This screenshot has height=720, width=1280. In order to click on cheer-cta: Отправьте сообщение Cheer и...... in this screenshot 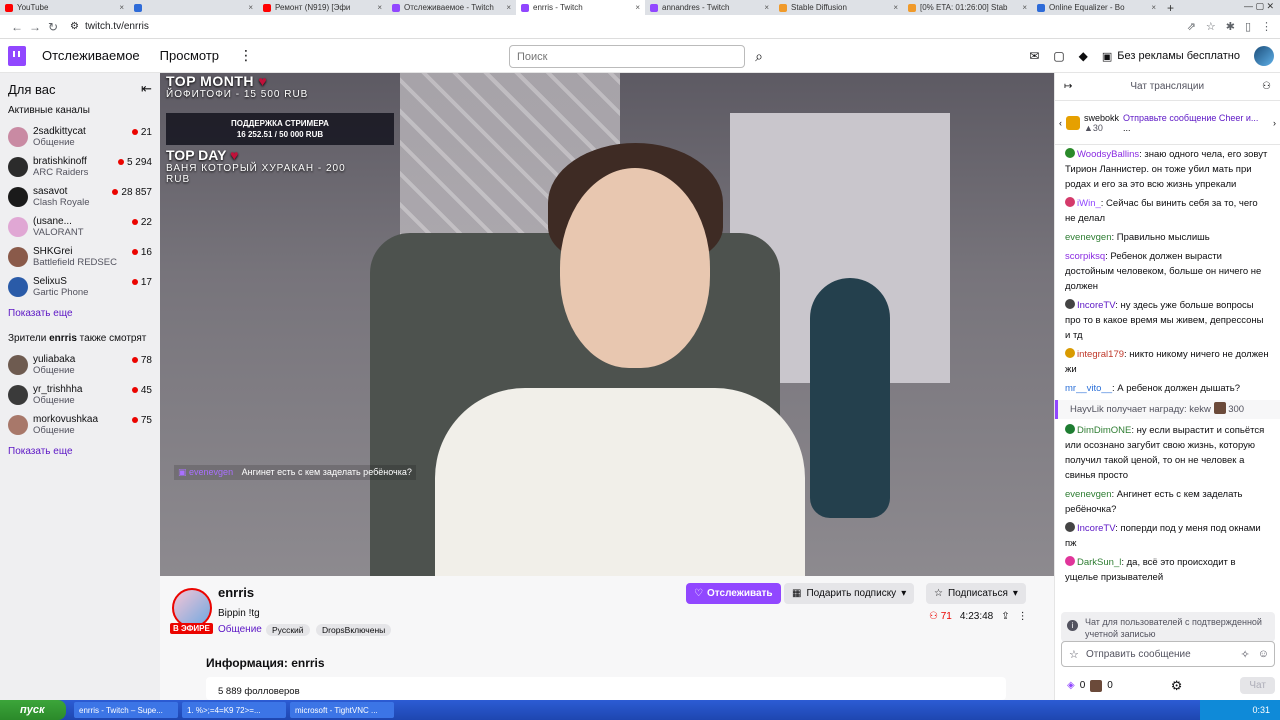, I will do `click(1190, 123)`.